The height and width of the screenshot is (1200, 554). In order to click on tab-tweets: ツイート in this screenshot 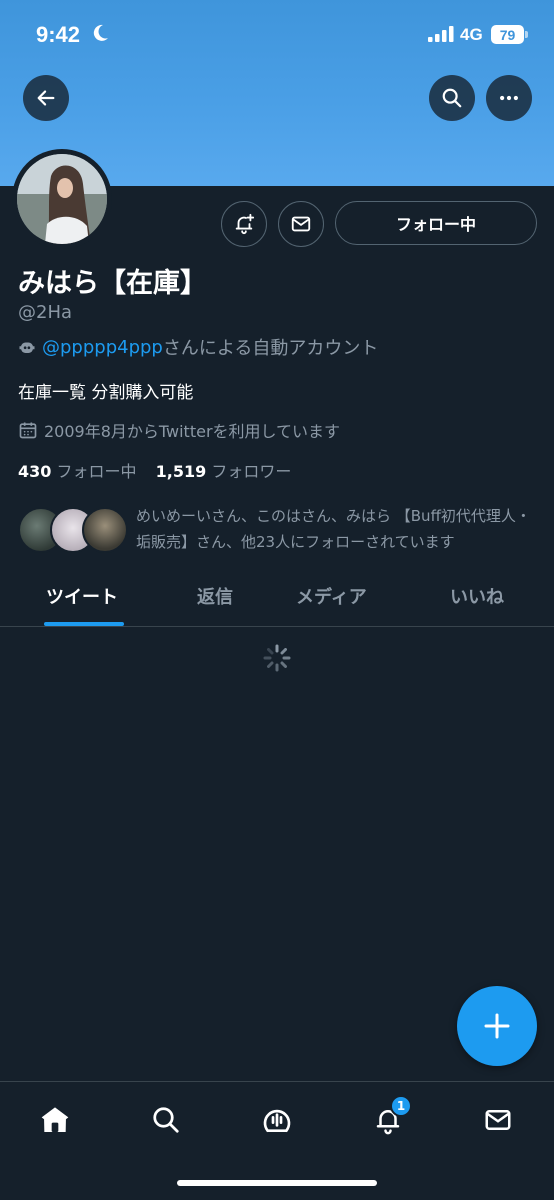, I will do `click(82, 596)`.